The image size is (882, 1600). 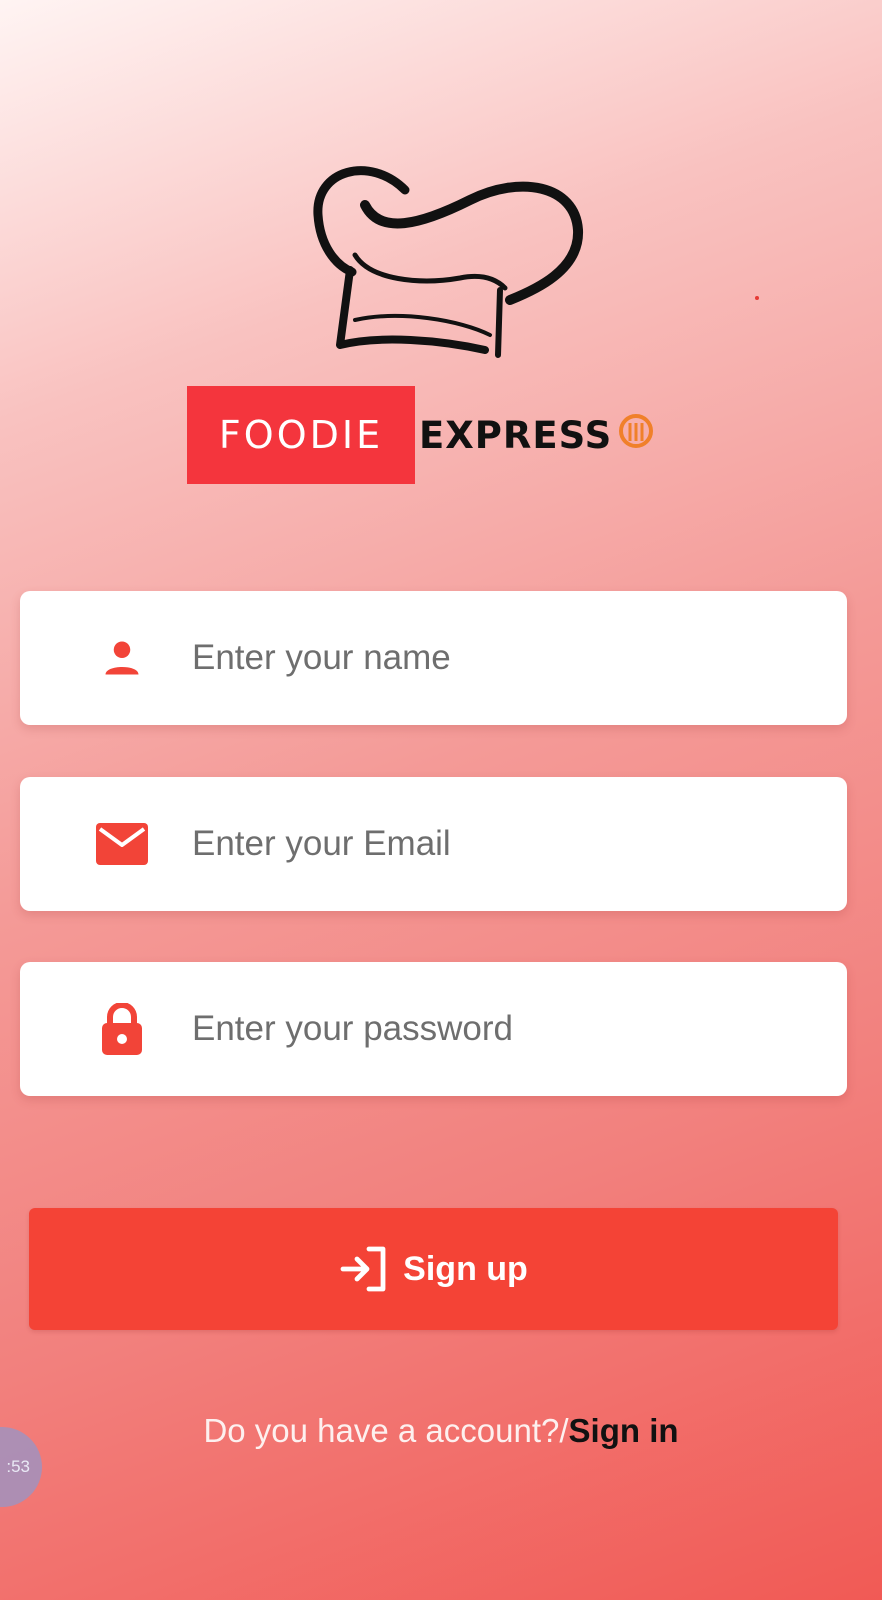 I want to click on signin-prompt: Do you have a account?/Sign in, so click(x=441, y=1431).